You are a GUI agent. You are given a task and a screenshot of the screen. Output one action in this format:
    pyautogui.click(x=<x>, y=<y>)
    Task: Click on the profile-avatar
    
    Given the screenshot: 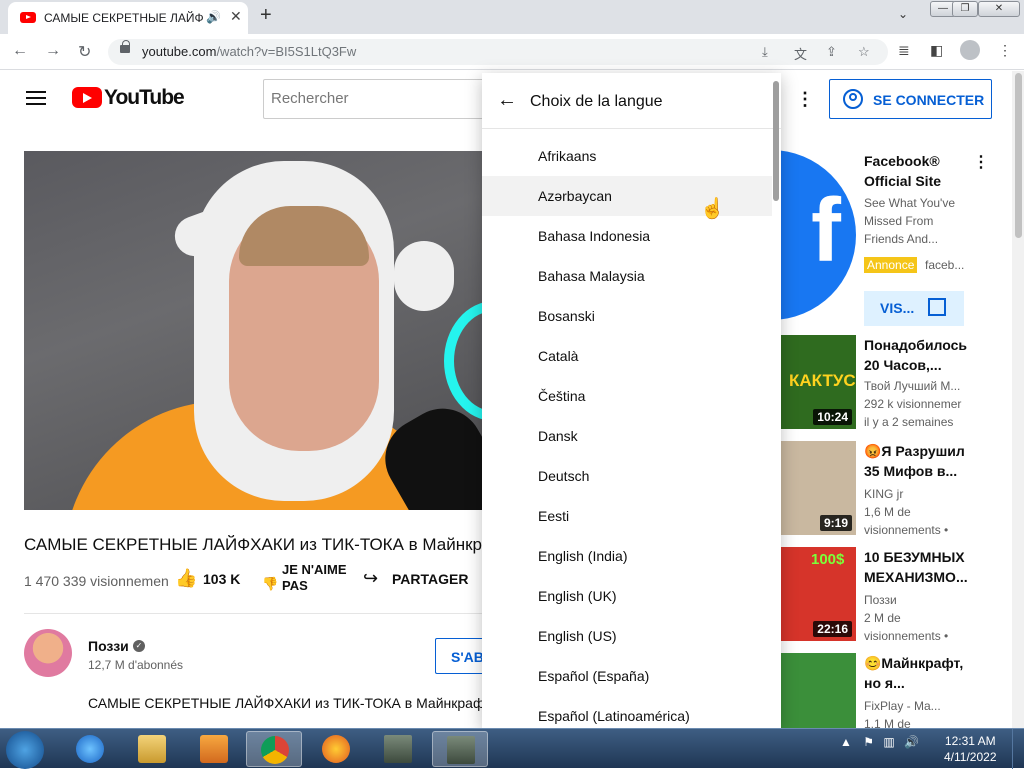 What is the action you would take?
    pyautogui.click(x=970, y=50)
    